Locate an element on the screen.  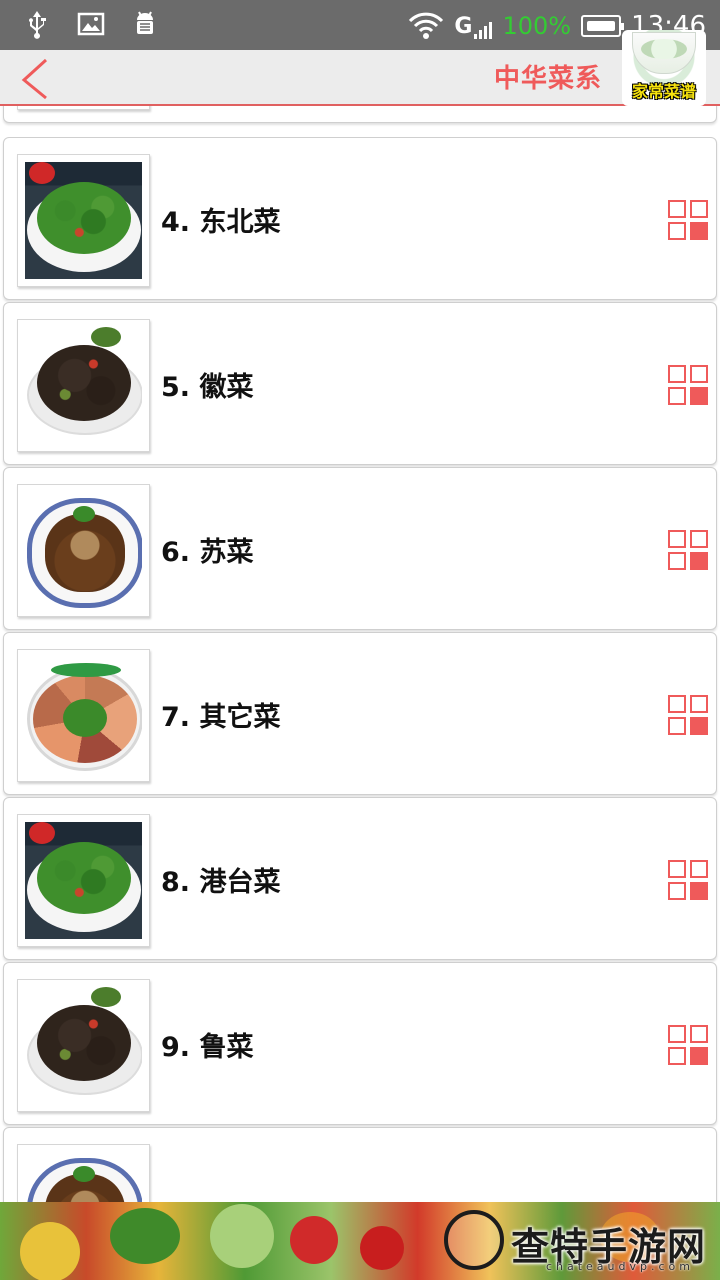
status-bar-notifications is located at coordinates (91, 24).